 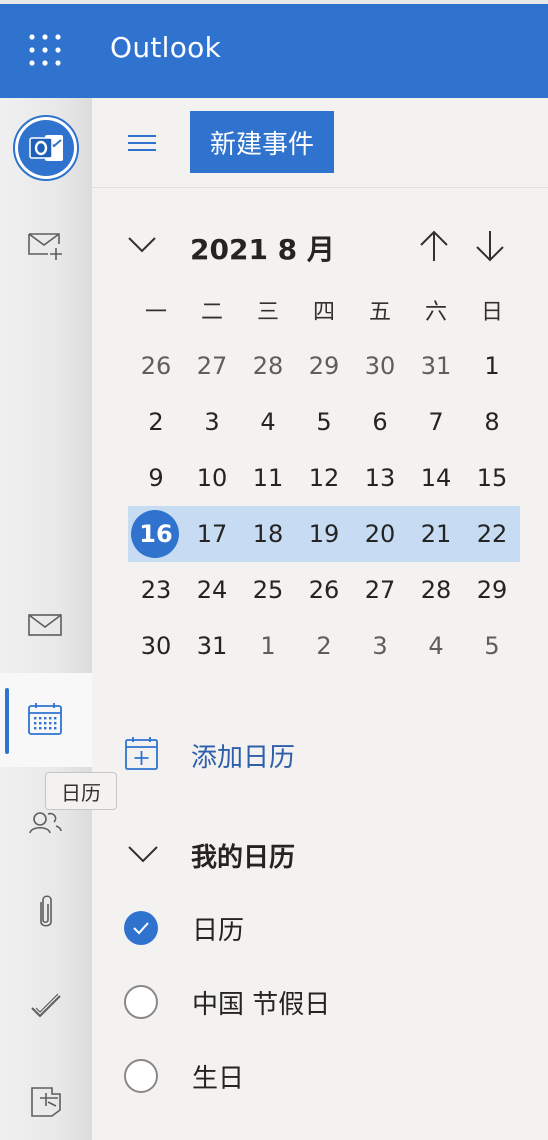 What do you see at coordinates (142, 246) in the screenshot?
I see `collapse-month-chevron-icon` at bounding box center [142, 246].